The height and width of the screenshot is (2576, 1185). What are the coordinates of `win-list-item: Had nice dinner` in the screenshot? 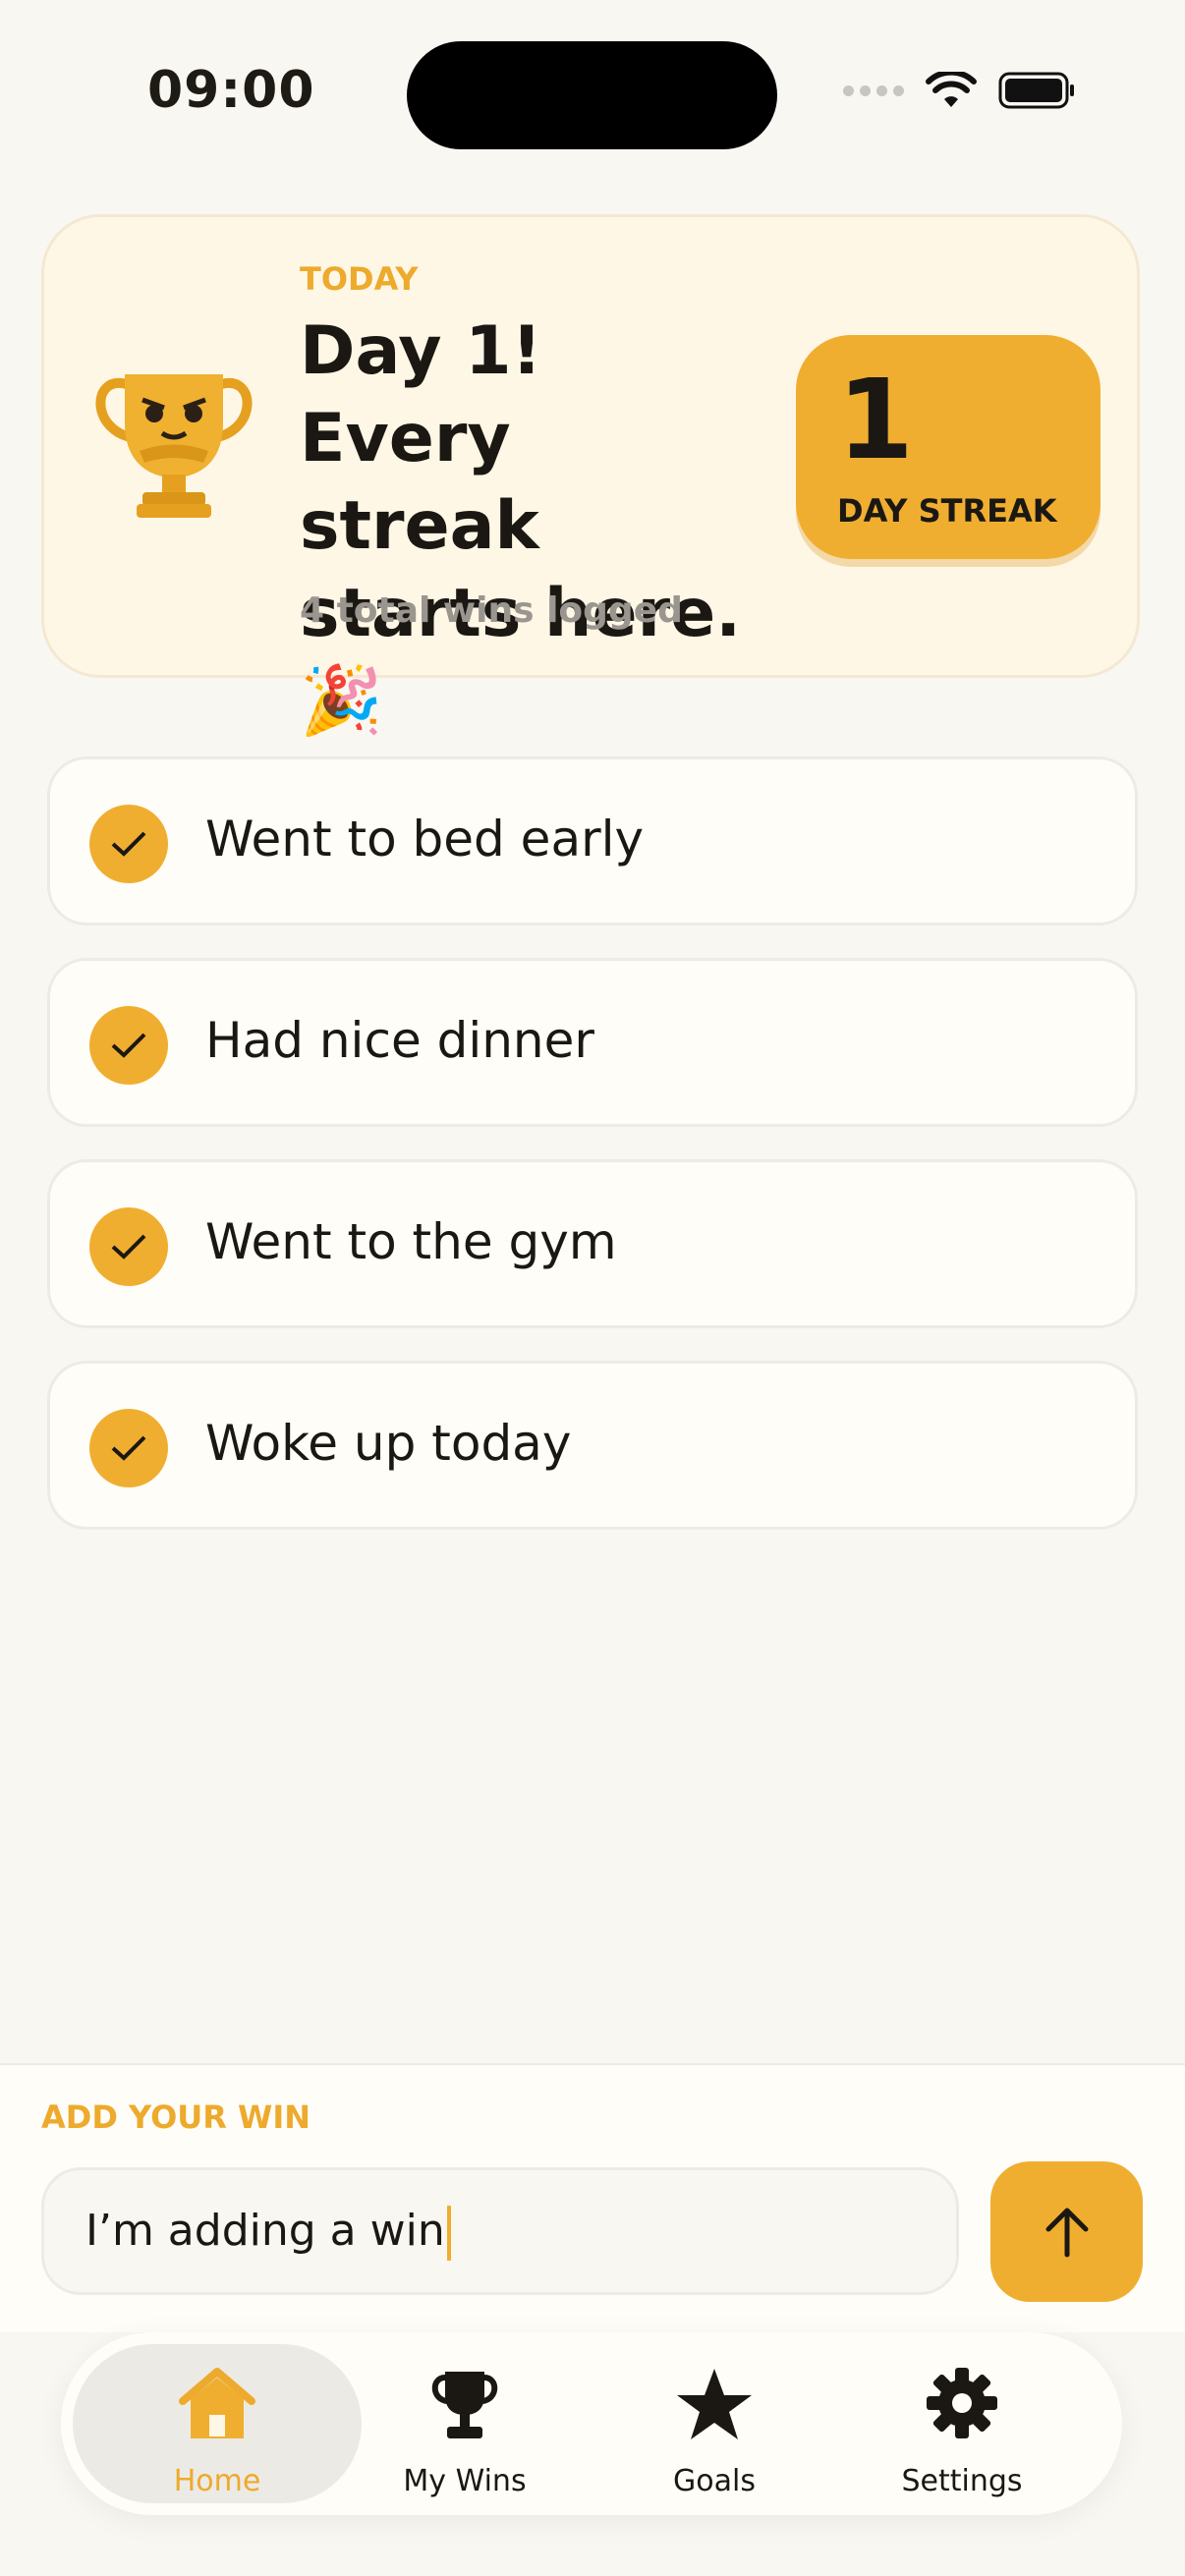 It's located at (592, 1042).